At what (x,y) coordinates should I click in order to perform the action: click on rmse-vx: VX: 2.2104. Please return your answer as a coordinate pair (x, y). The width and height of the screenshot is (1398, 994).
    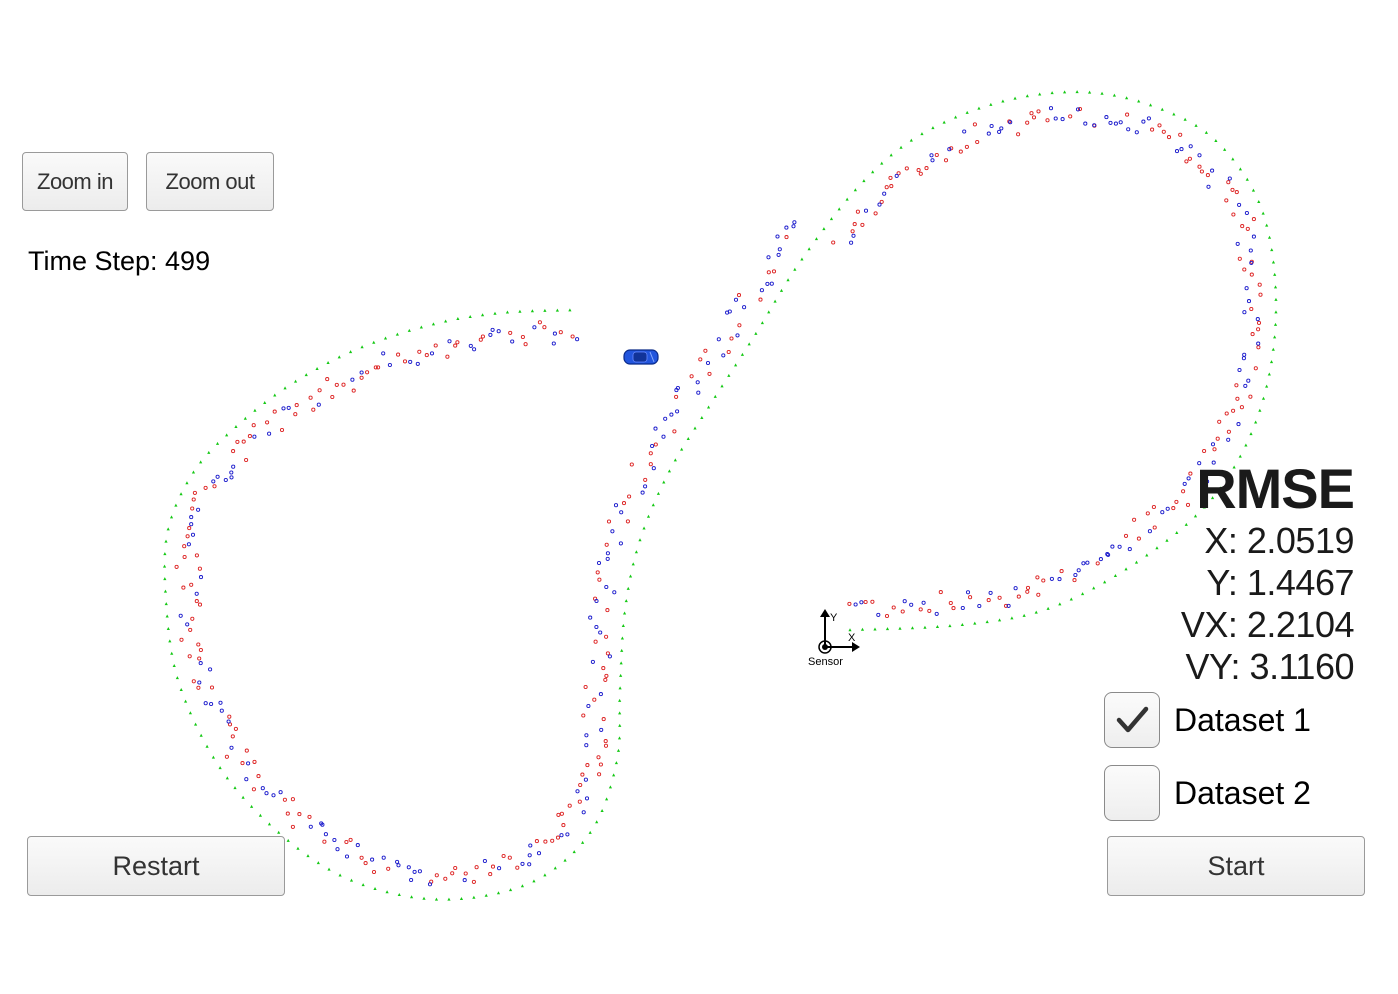
    Looking at the image, I should click on (1267, 624).